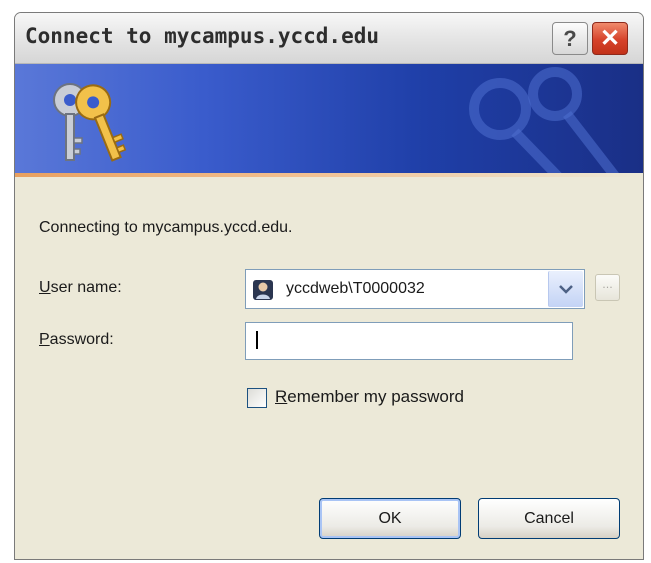 This screenshot has height=563, width=651. I want to click on ok-button: OK, so click(390, 518).